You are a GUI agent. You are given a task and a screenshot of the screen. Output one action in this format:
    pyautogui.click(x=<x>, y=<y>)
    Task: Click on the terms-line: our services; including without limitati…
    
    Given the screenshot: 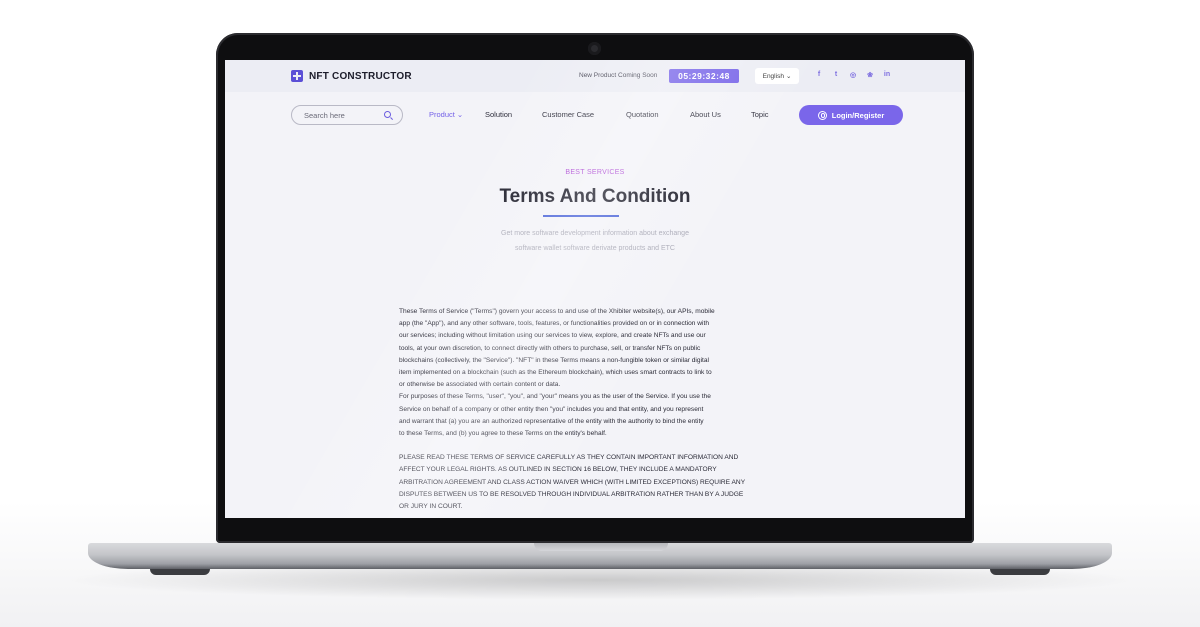 What is the action you would take?
    pyautogui.click(x=552, y=336)
    